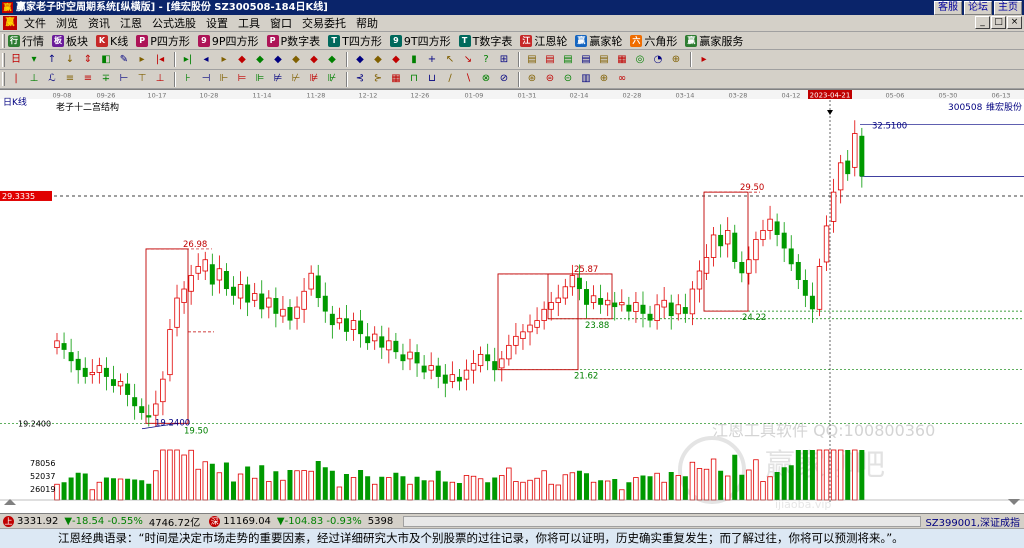  Describe the element at coordinates (550, 60) in the screenshot. I see `draw-tool-28-icon: ▤` at that location.